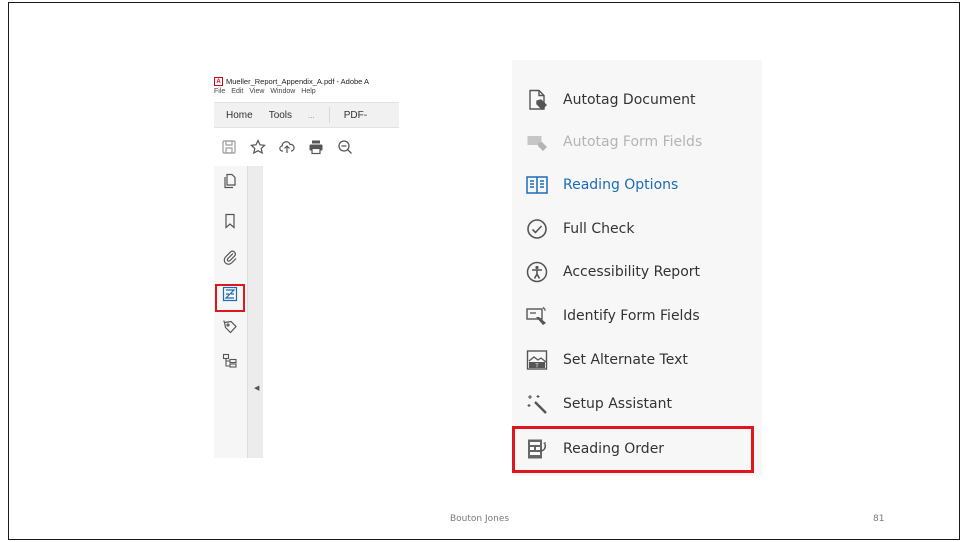  What do you see at coordinates (230, 221) in the screenshot?
I see `bookmark-icon` at bounding box center [230, 221].